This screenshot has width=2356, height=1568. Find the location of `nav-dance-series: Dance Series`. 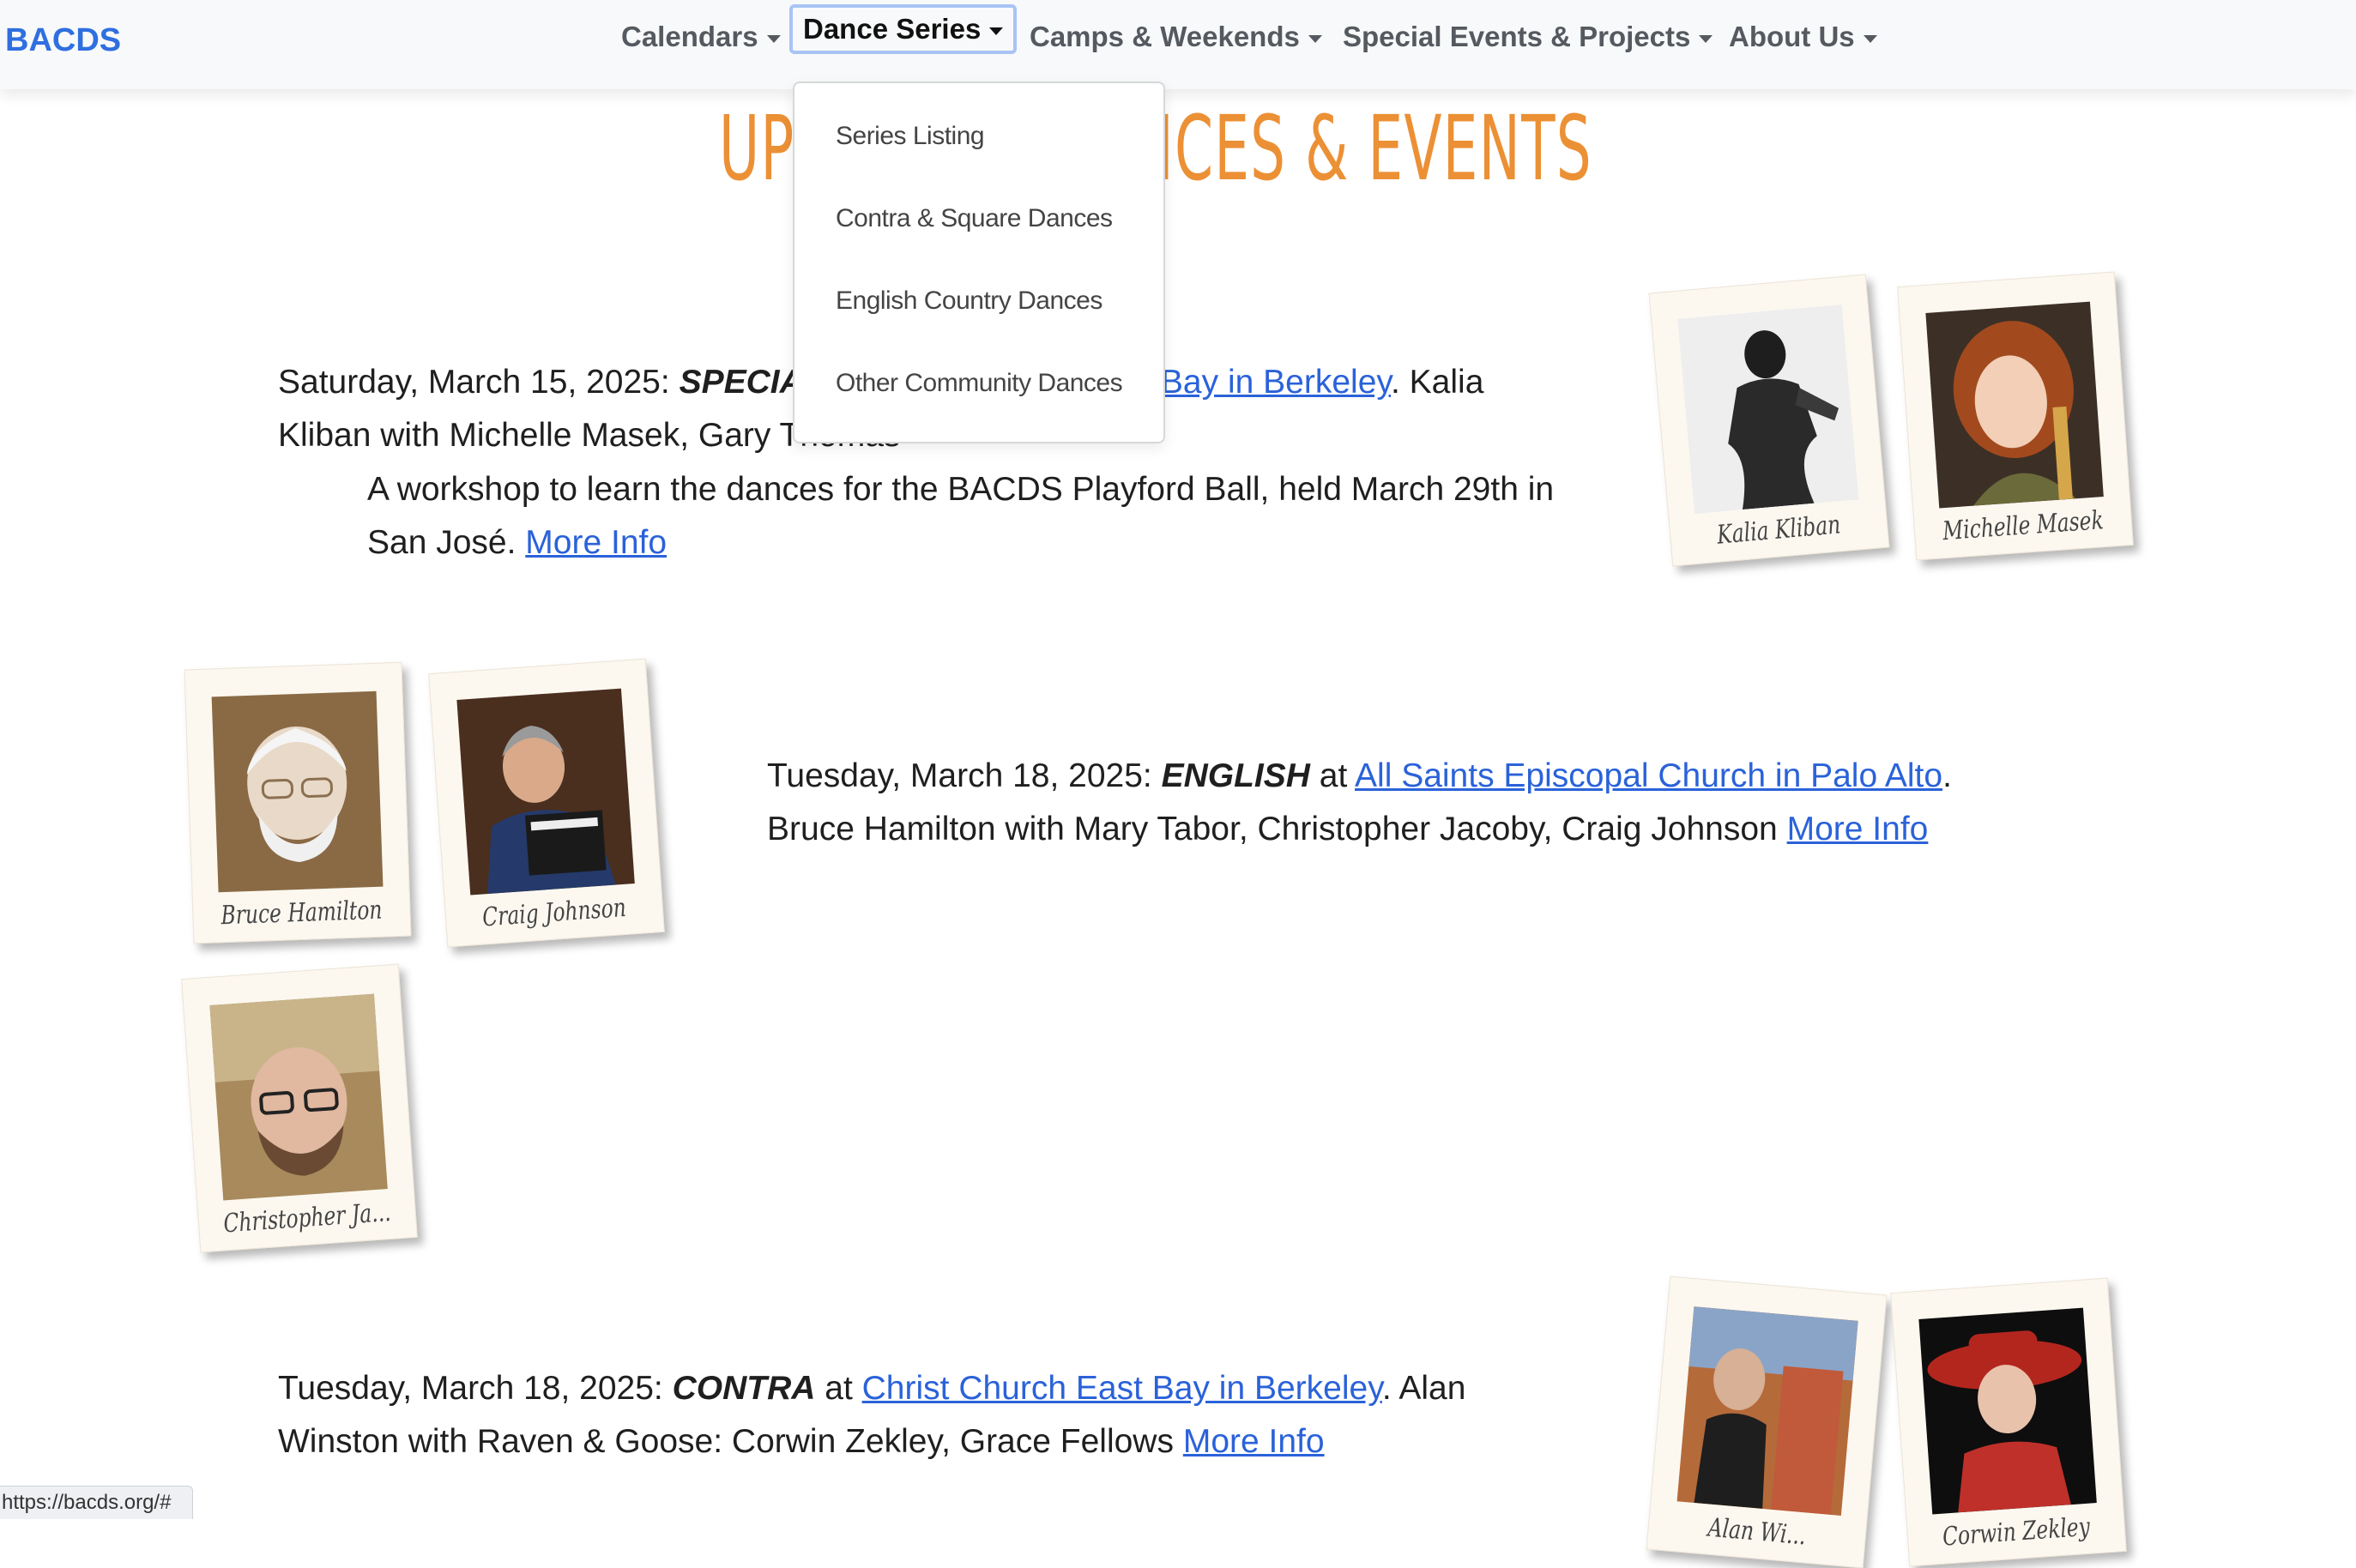

nav-dance-series: Dance Series is located at coordinates (904, 29).